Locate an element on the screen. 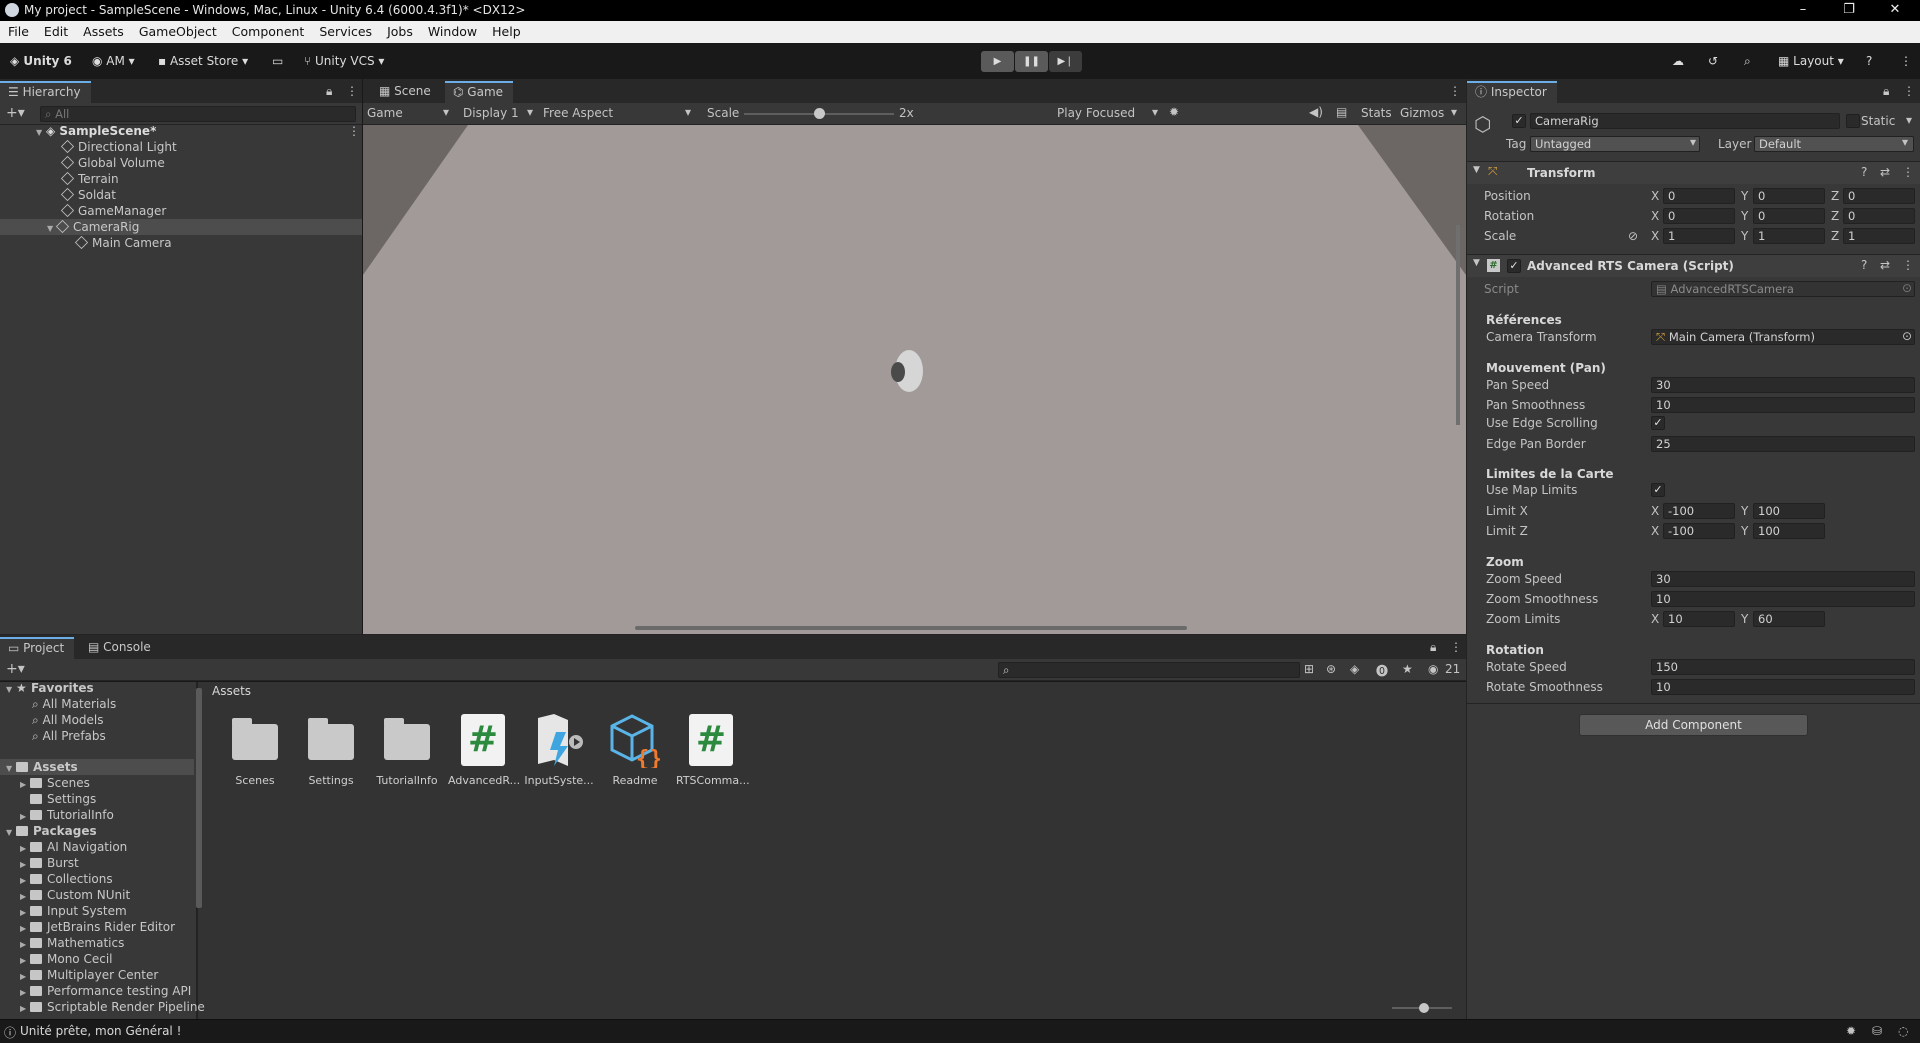 The height and width of the screenshot is (1043, 1920). asset-item: TutorialInfo is located at coordinates (407, 749).